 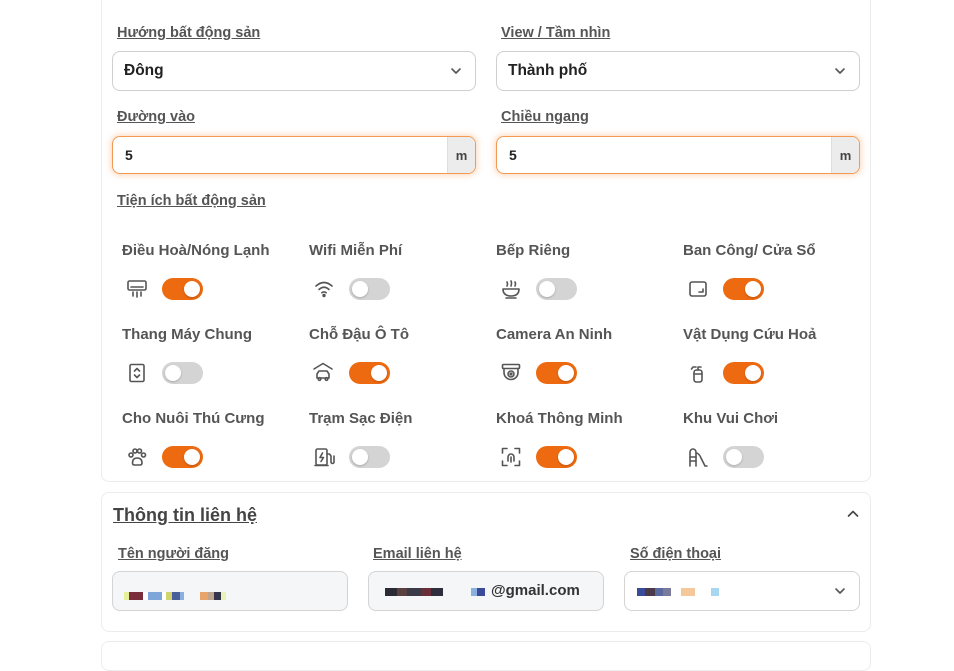 I want to click on amenity-label: Vật Dụng Cứu Hoả, so click(x=750, y=334).